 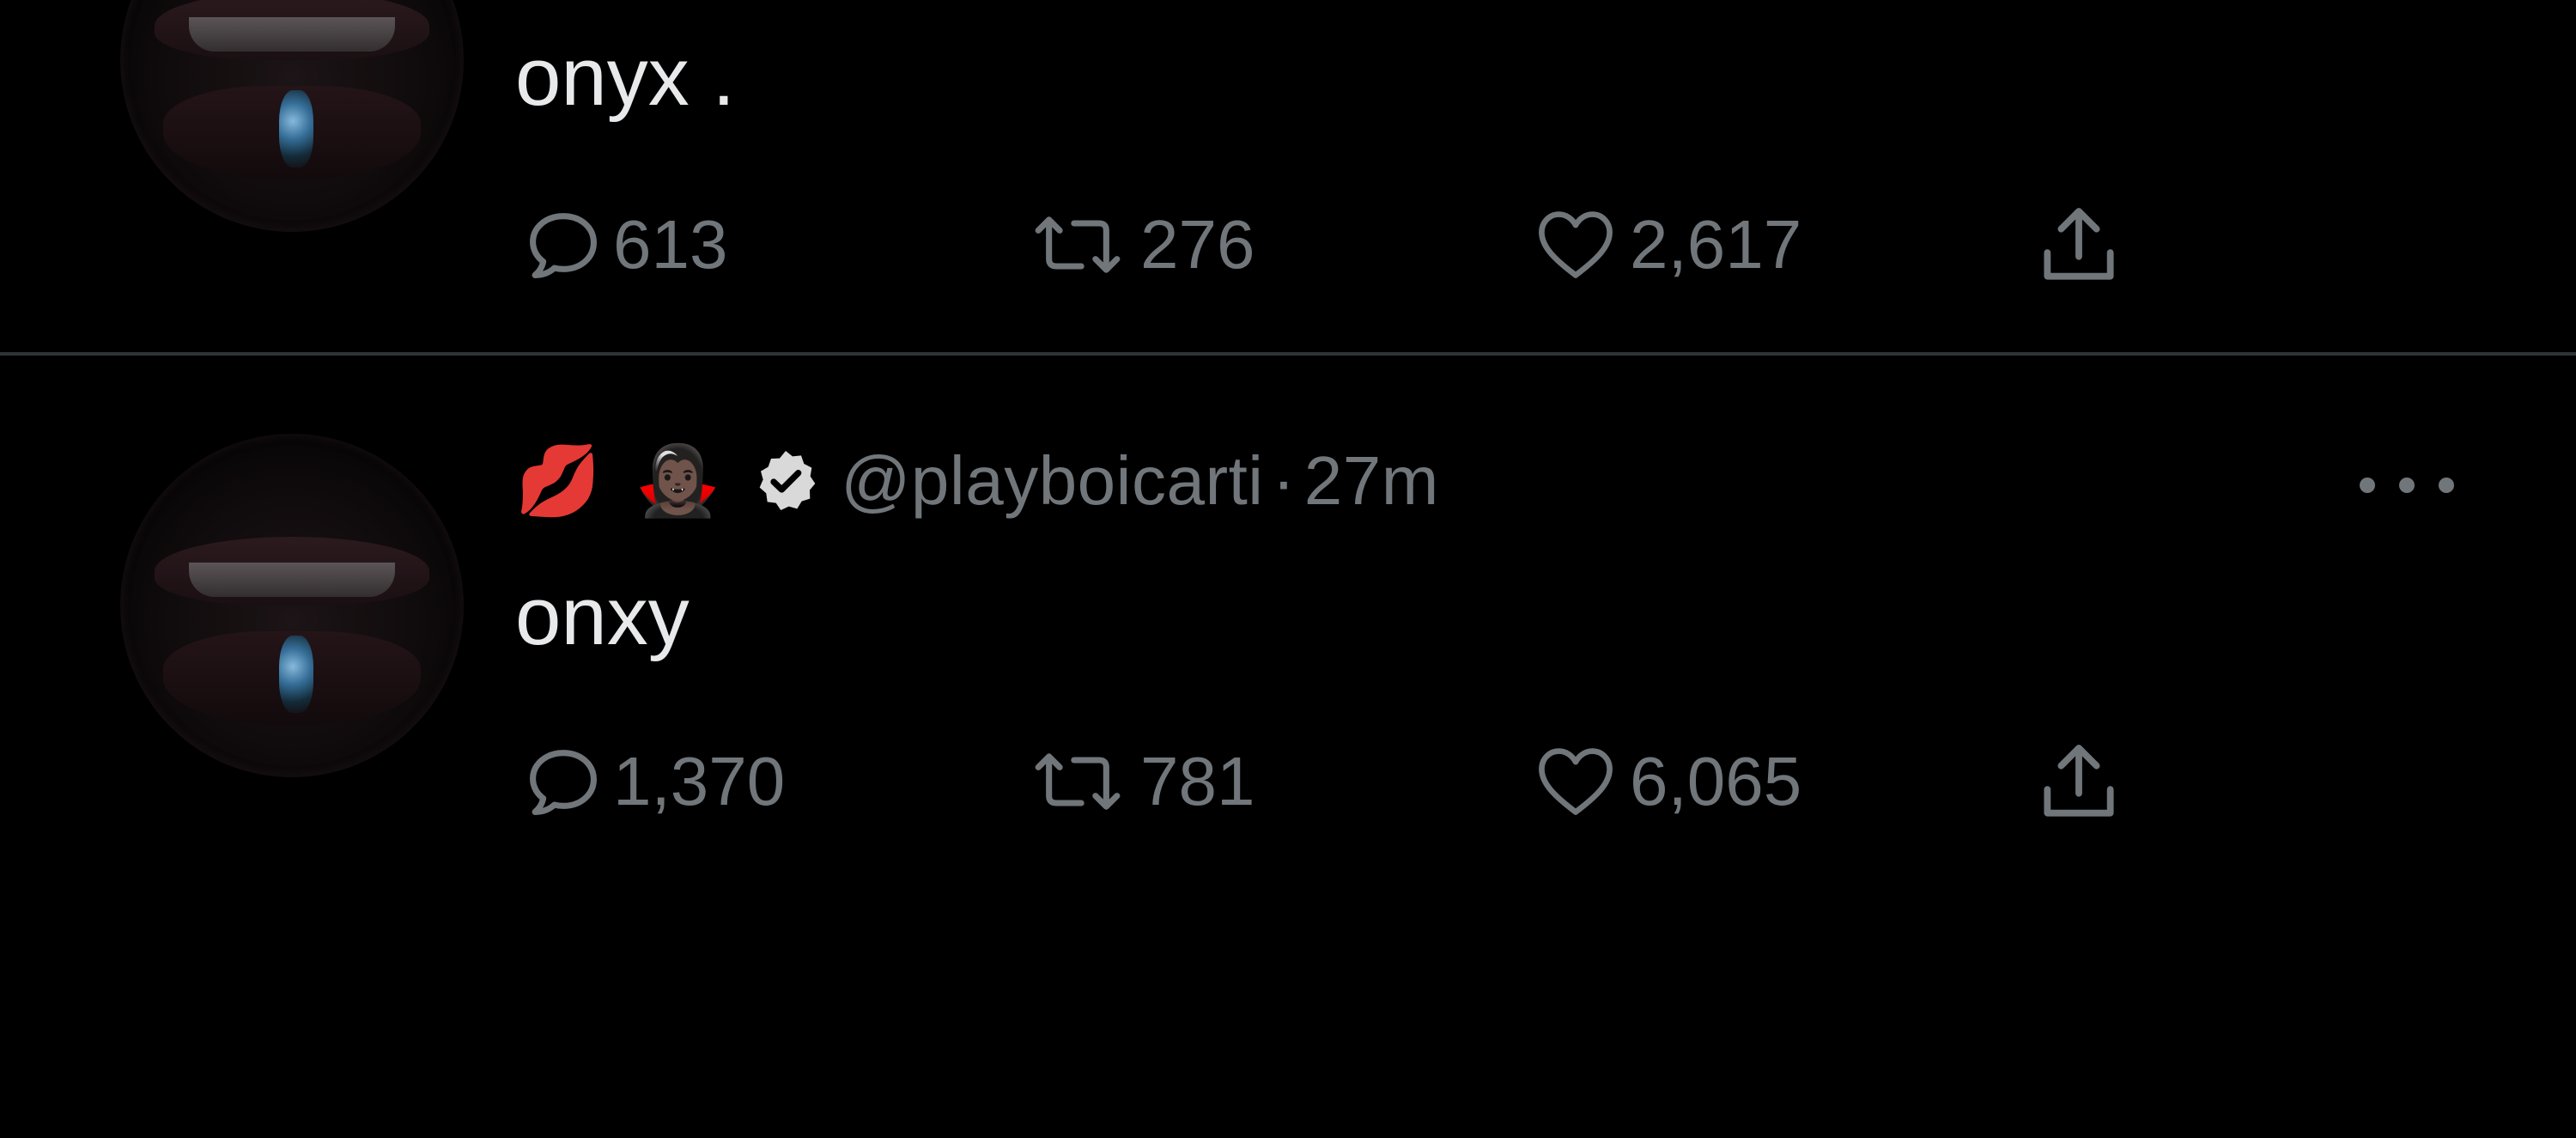 I want to click on reply-button: 1,370, so click(x=652, y=781).